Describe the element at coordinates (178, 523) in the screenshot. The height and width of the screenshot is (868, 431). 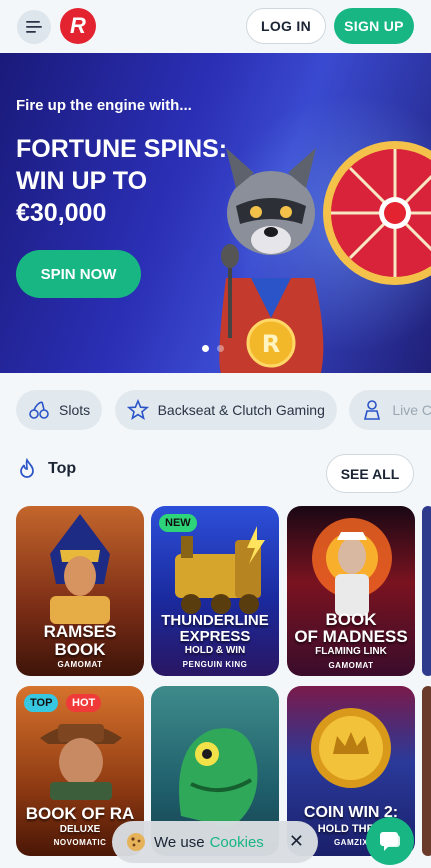
I see `badge-new: NEW` at that location.